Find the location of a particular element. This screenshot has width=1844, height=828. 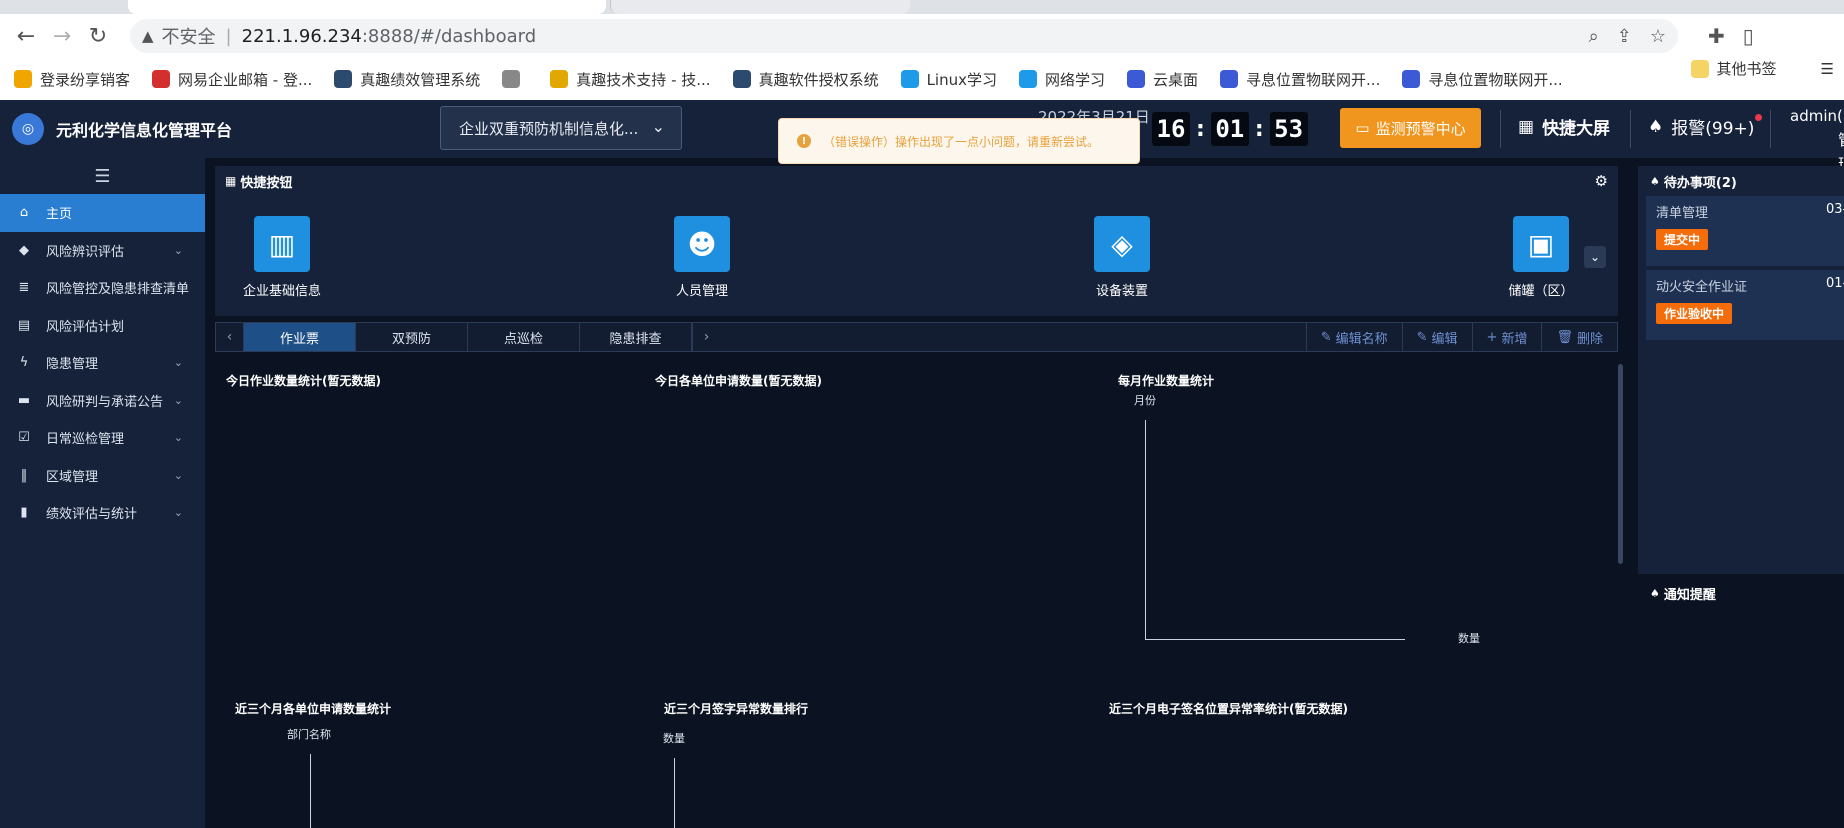

bookmark-item is located at coordinates (515, 79).